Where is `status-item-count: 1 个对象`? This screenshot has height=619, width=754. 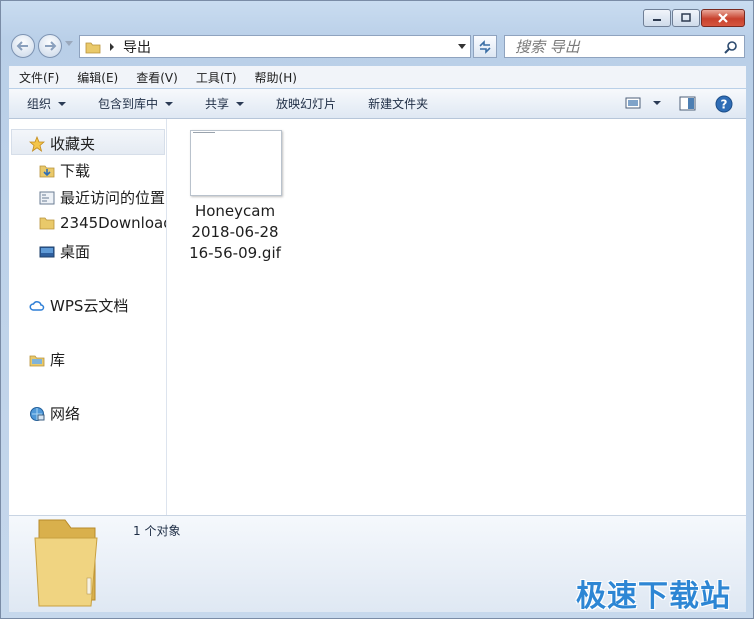 status-item-count: 1 个对象 is located at coordinates (157, 531).